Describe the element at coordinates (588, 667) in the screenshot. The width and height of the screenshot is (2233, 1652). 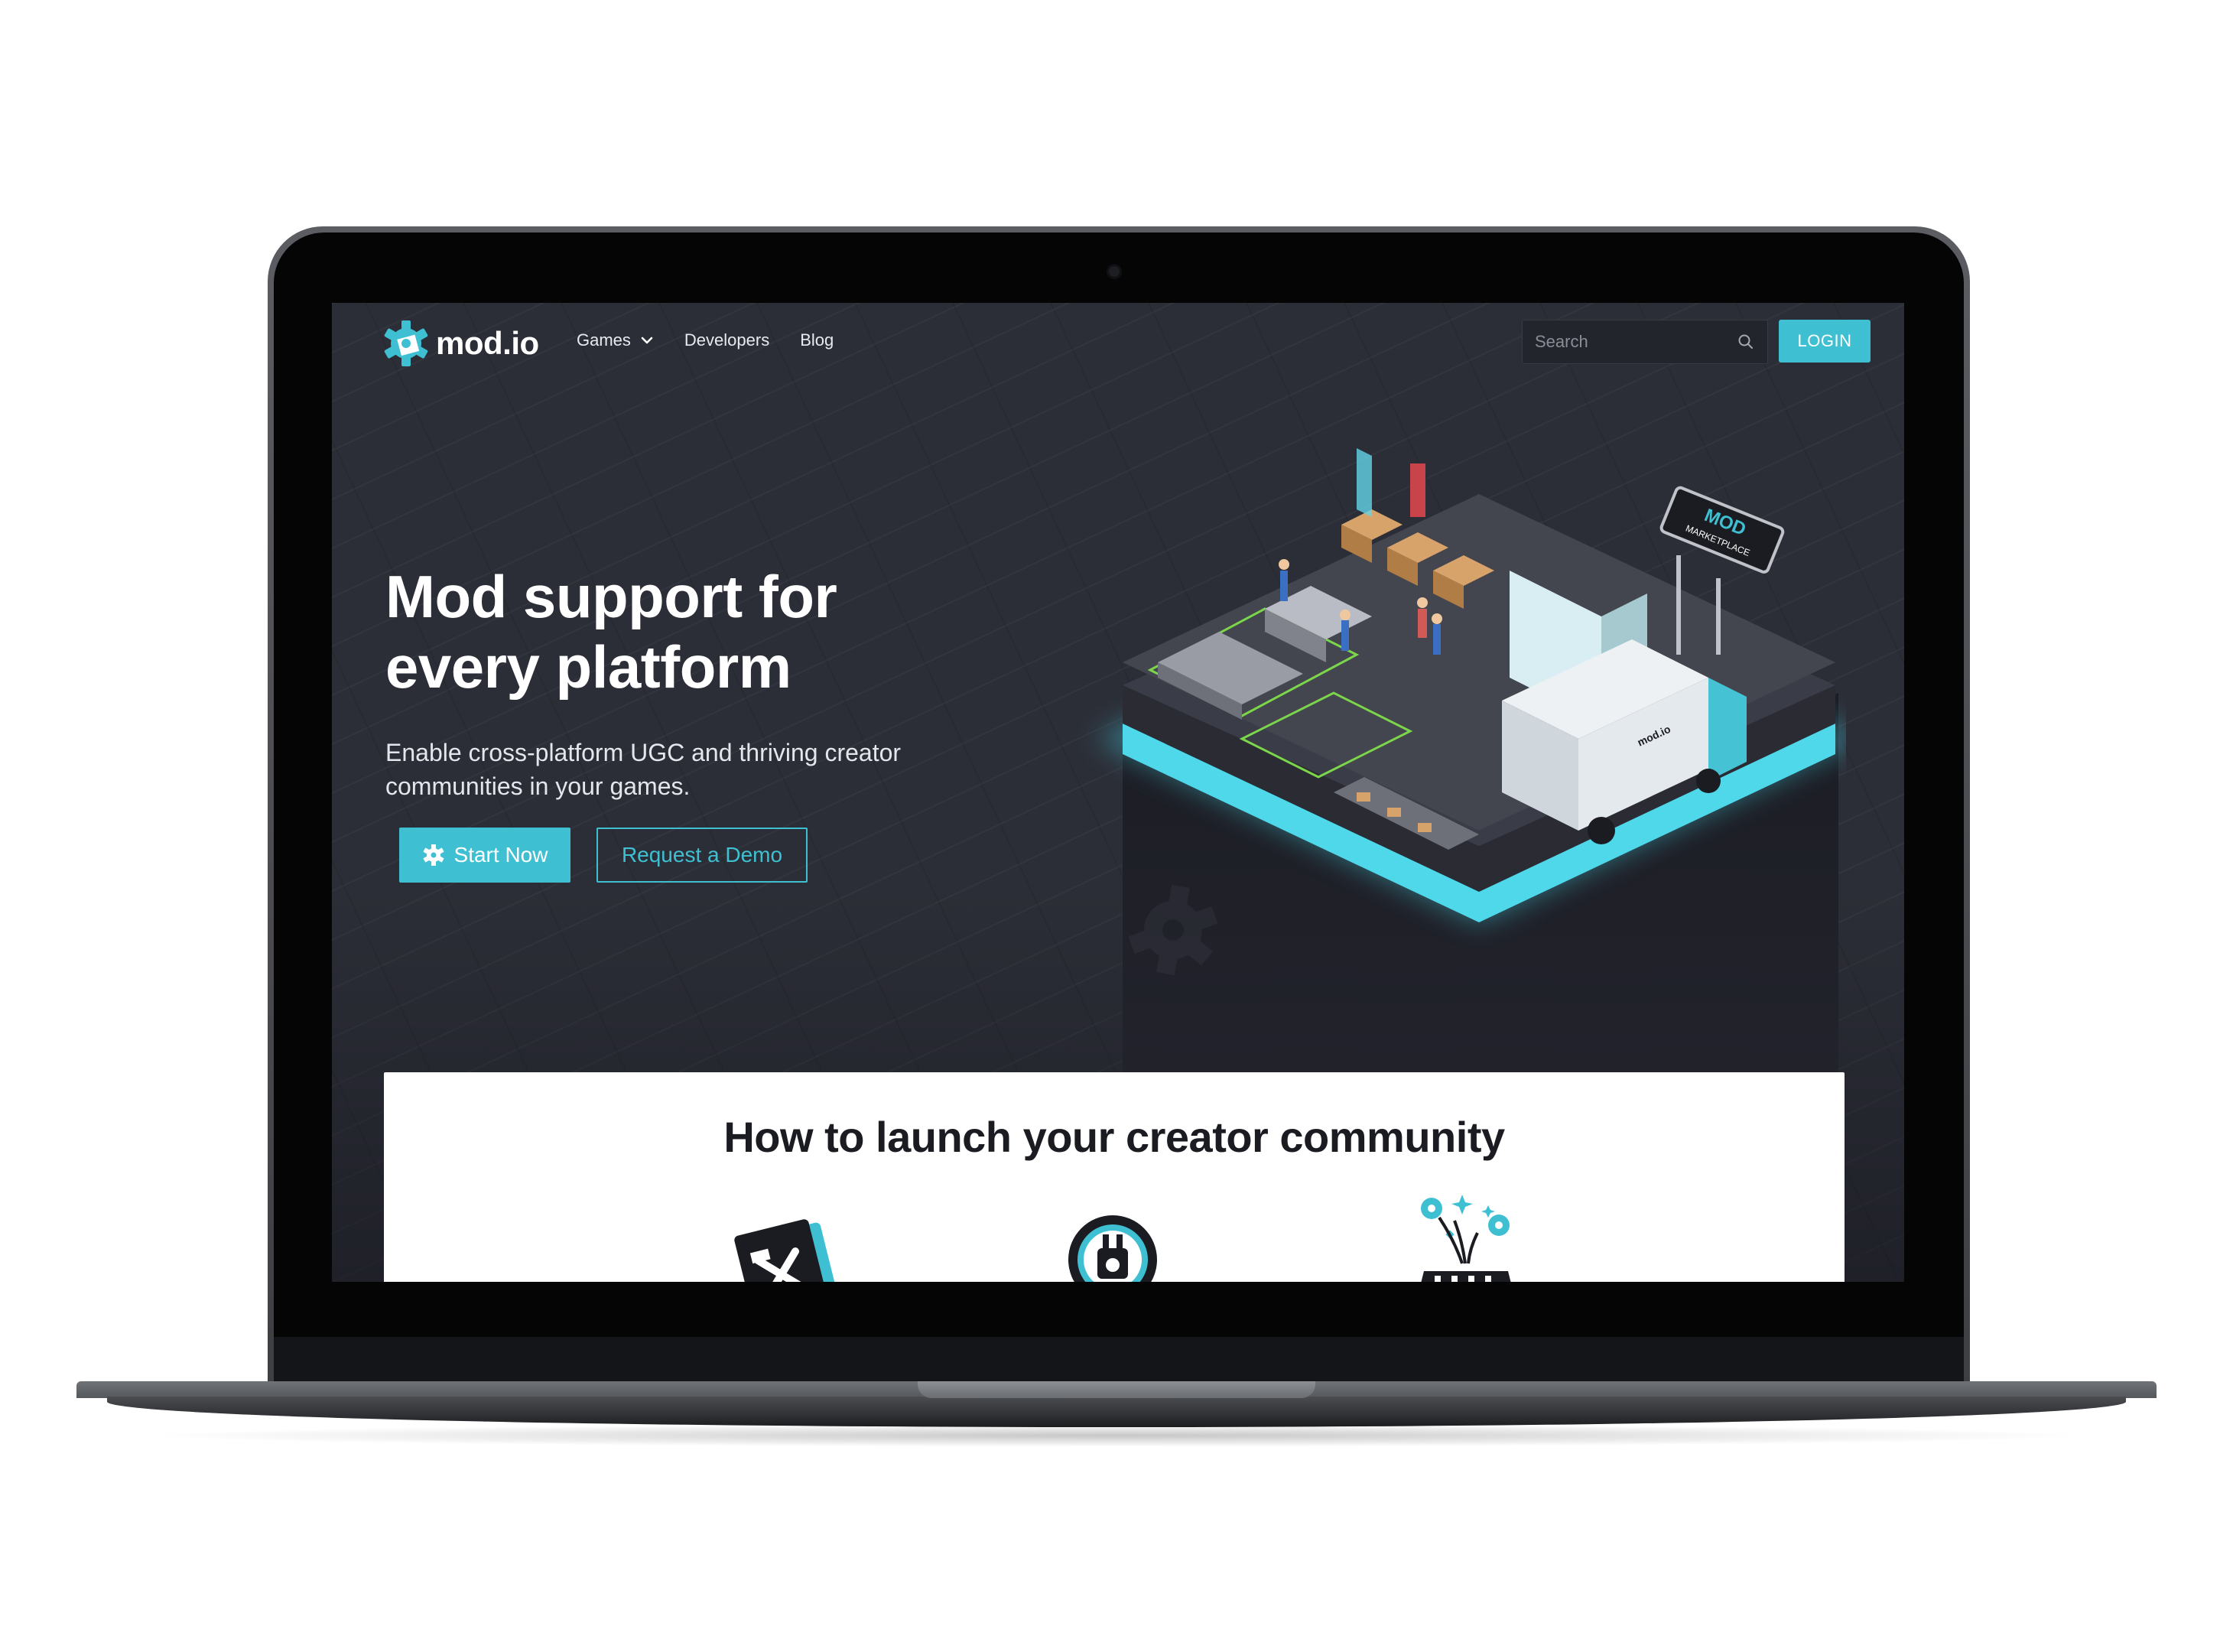
I see `hero-title-line2: every platform` at that location.